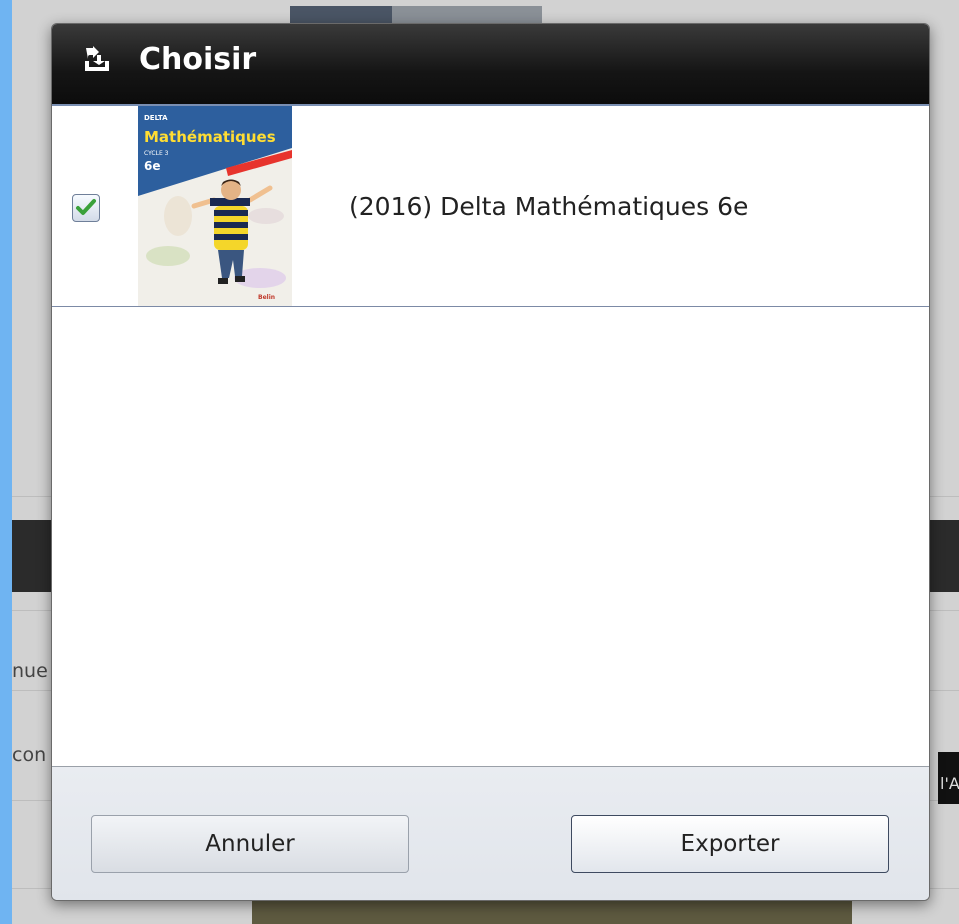  I want to click on cover-publisher: Belin, so click(266, 297).